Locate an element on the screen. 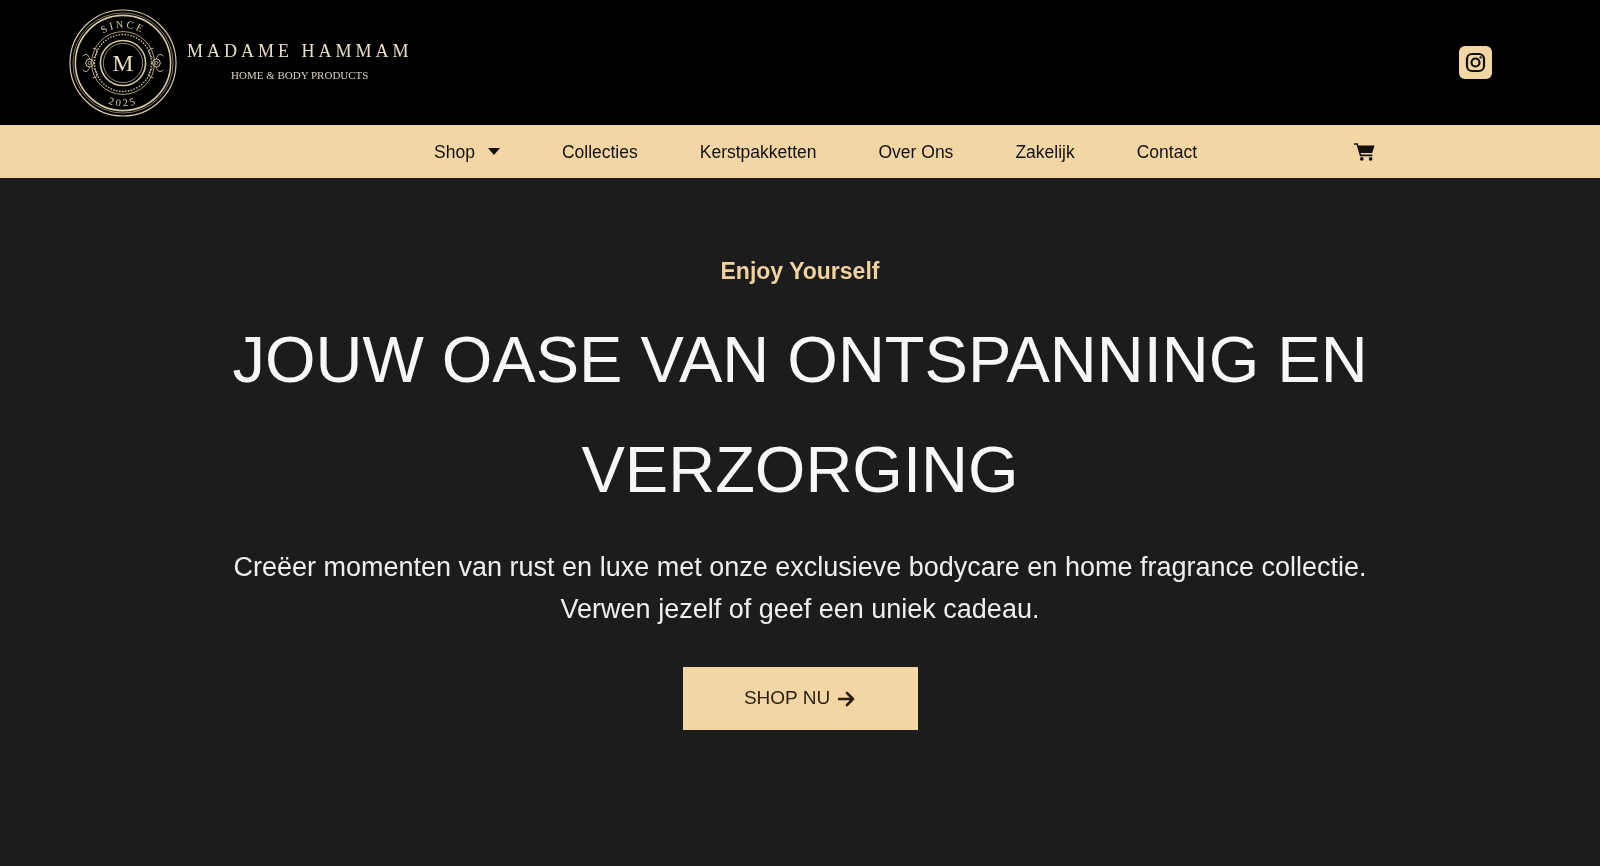  monogram: M is located at coordinates (123, 62).